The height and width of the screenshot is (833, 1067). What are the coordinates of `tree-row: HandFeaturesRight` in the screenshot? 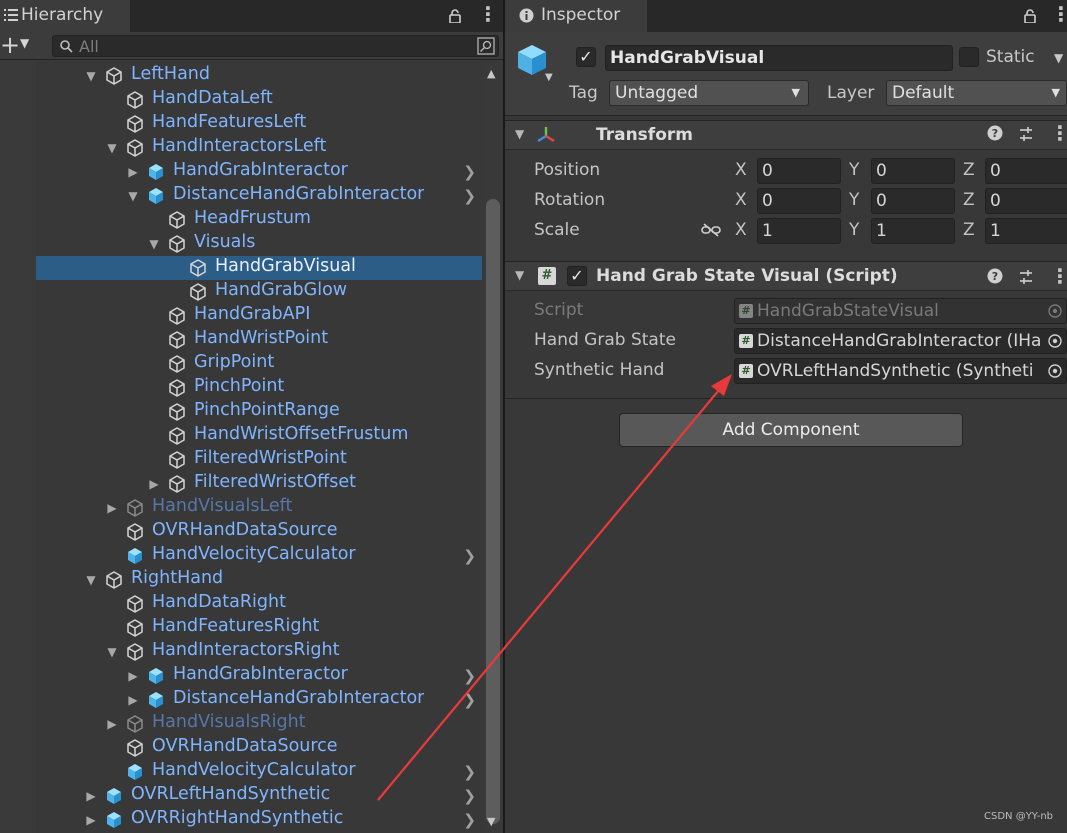 It's located at (259, 628).